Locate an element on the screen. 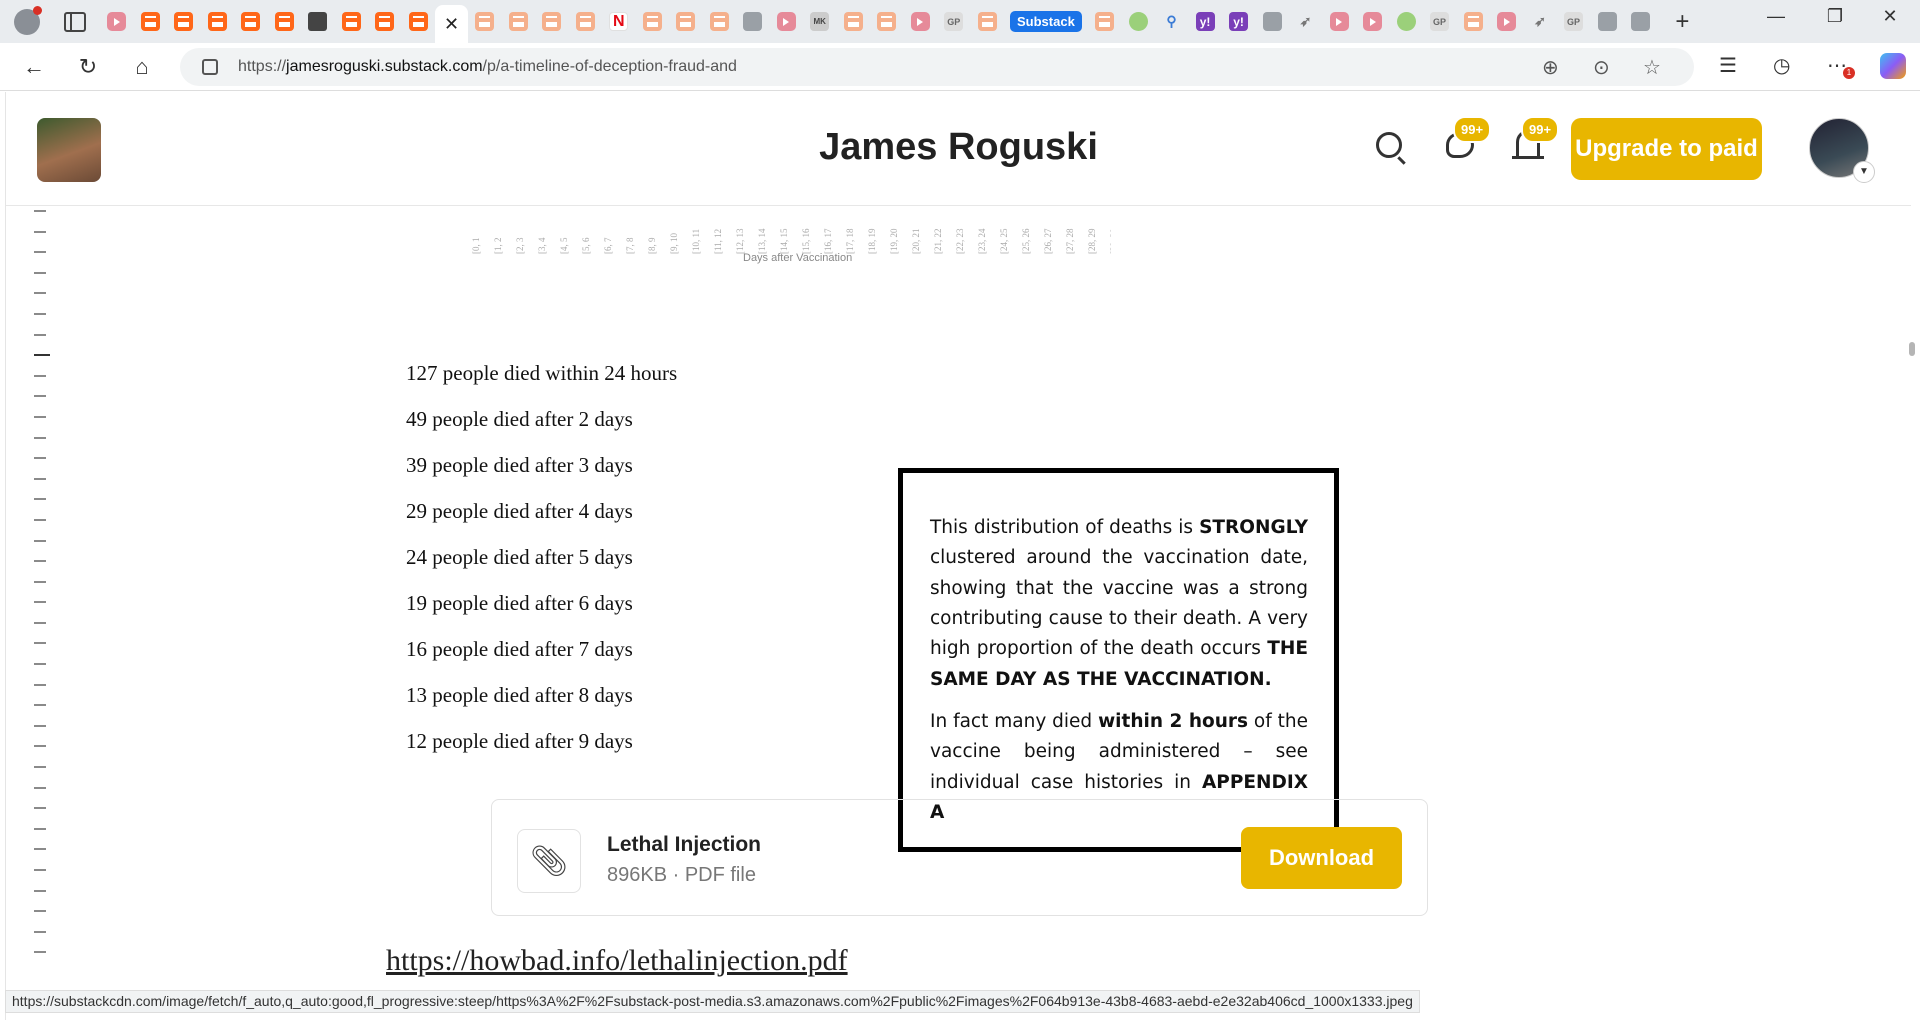  new-tab-button: + is located at coordinates (1682, 22).